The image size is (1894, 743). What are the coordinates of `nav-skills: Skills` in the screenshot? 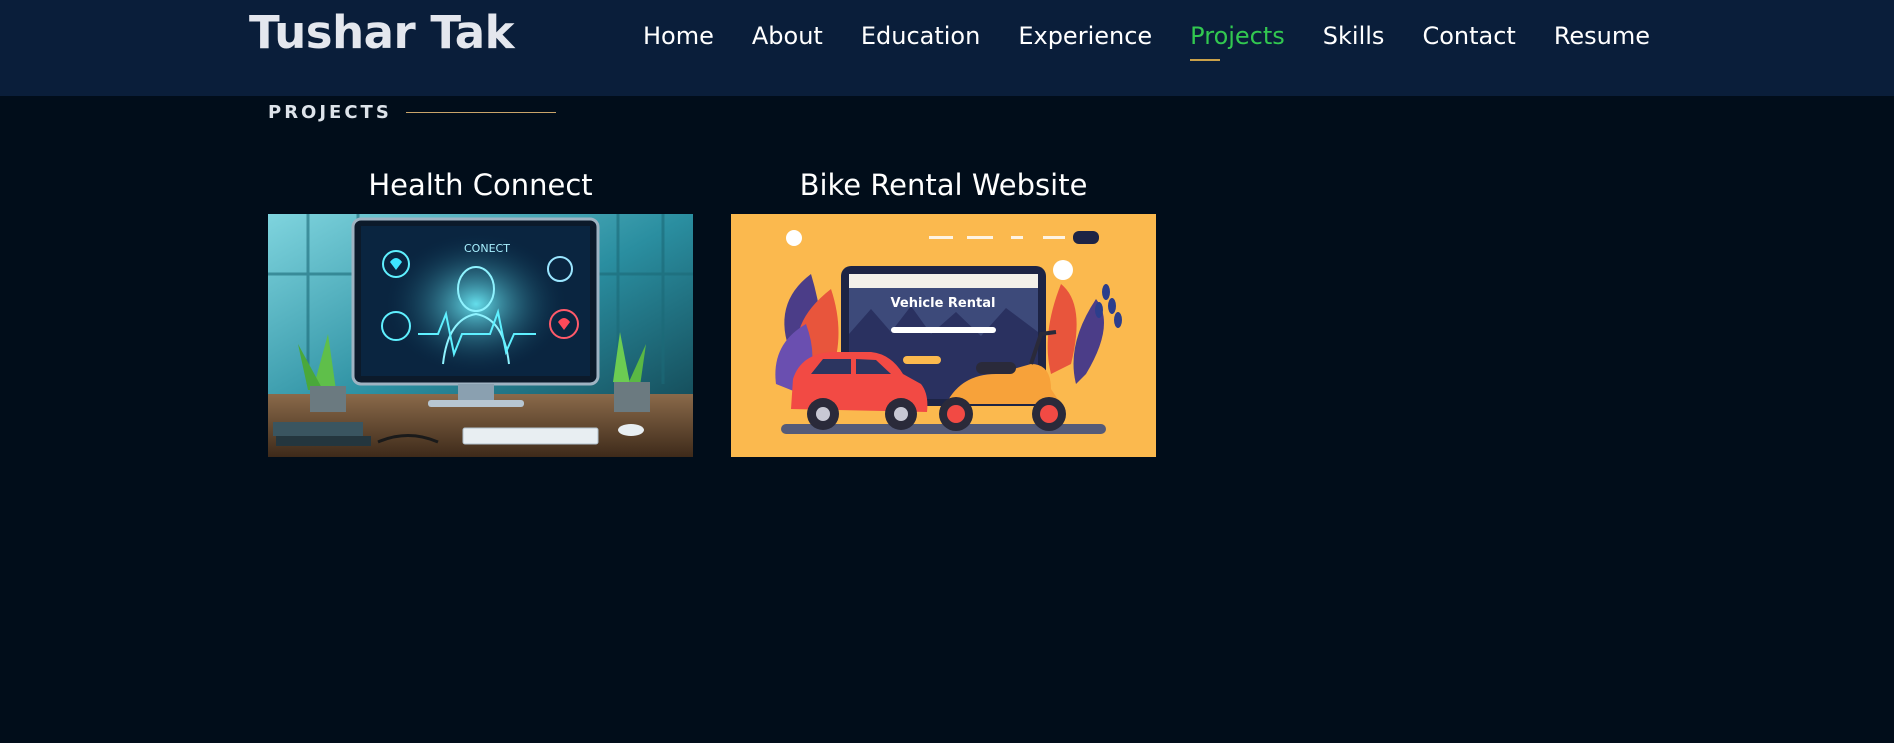 It's located at (1354, 36).